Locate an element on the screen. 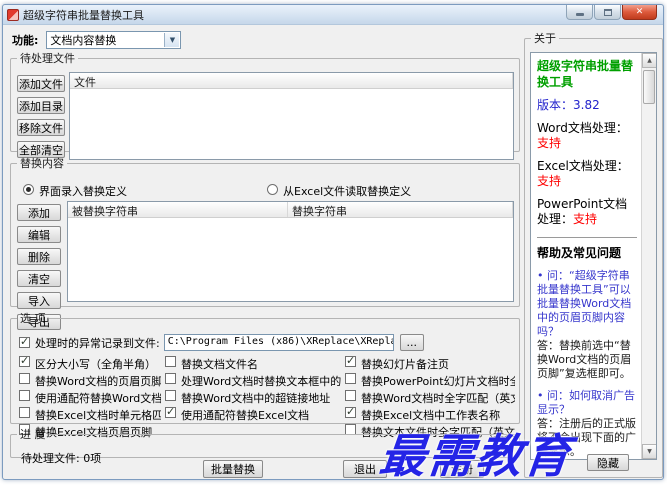  minimize-icon is located at coordinates (579, 14).